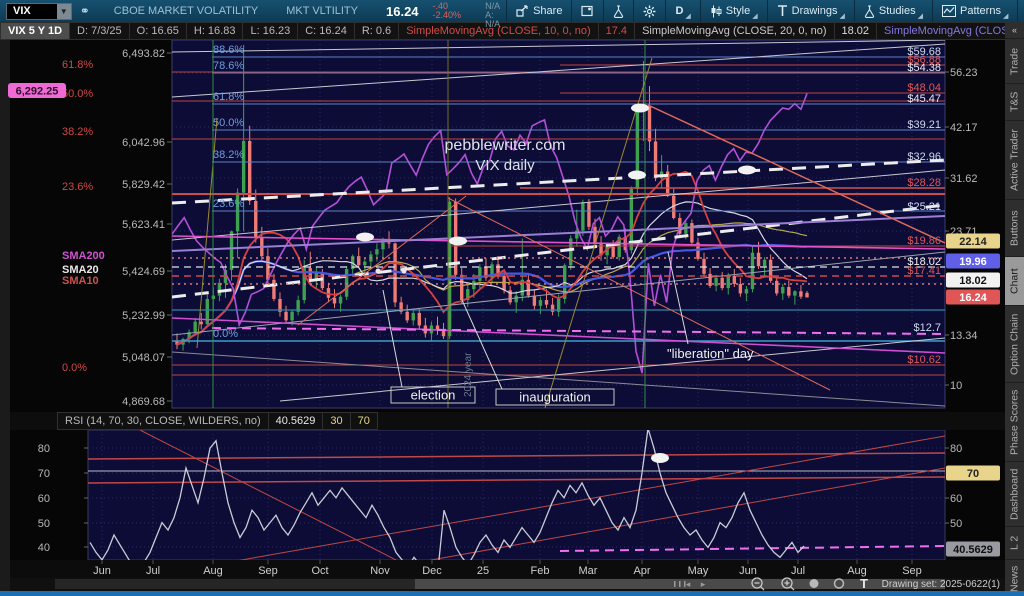  What do you see at coordinates (1014, 421) in the screenshot?
I see `sidebar-tab-phase-scores: Phase Scores` at bounding box center [1014, 421].